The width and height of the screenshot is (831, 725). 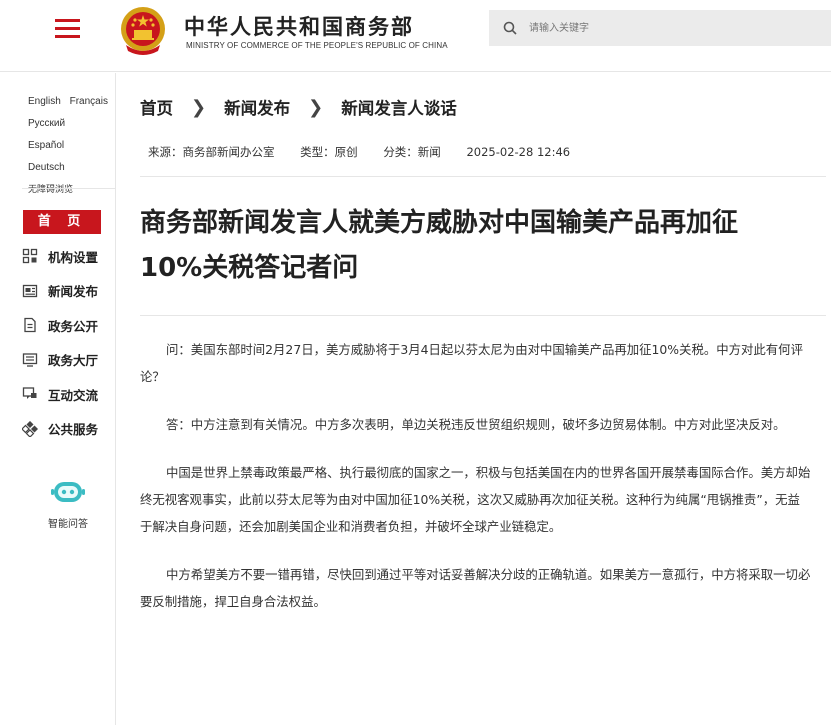 I want to click on meta-category: 分类：新闻, so click(x=412, y=152).